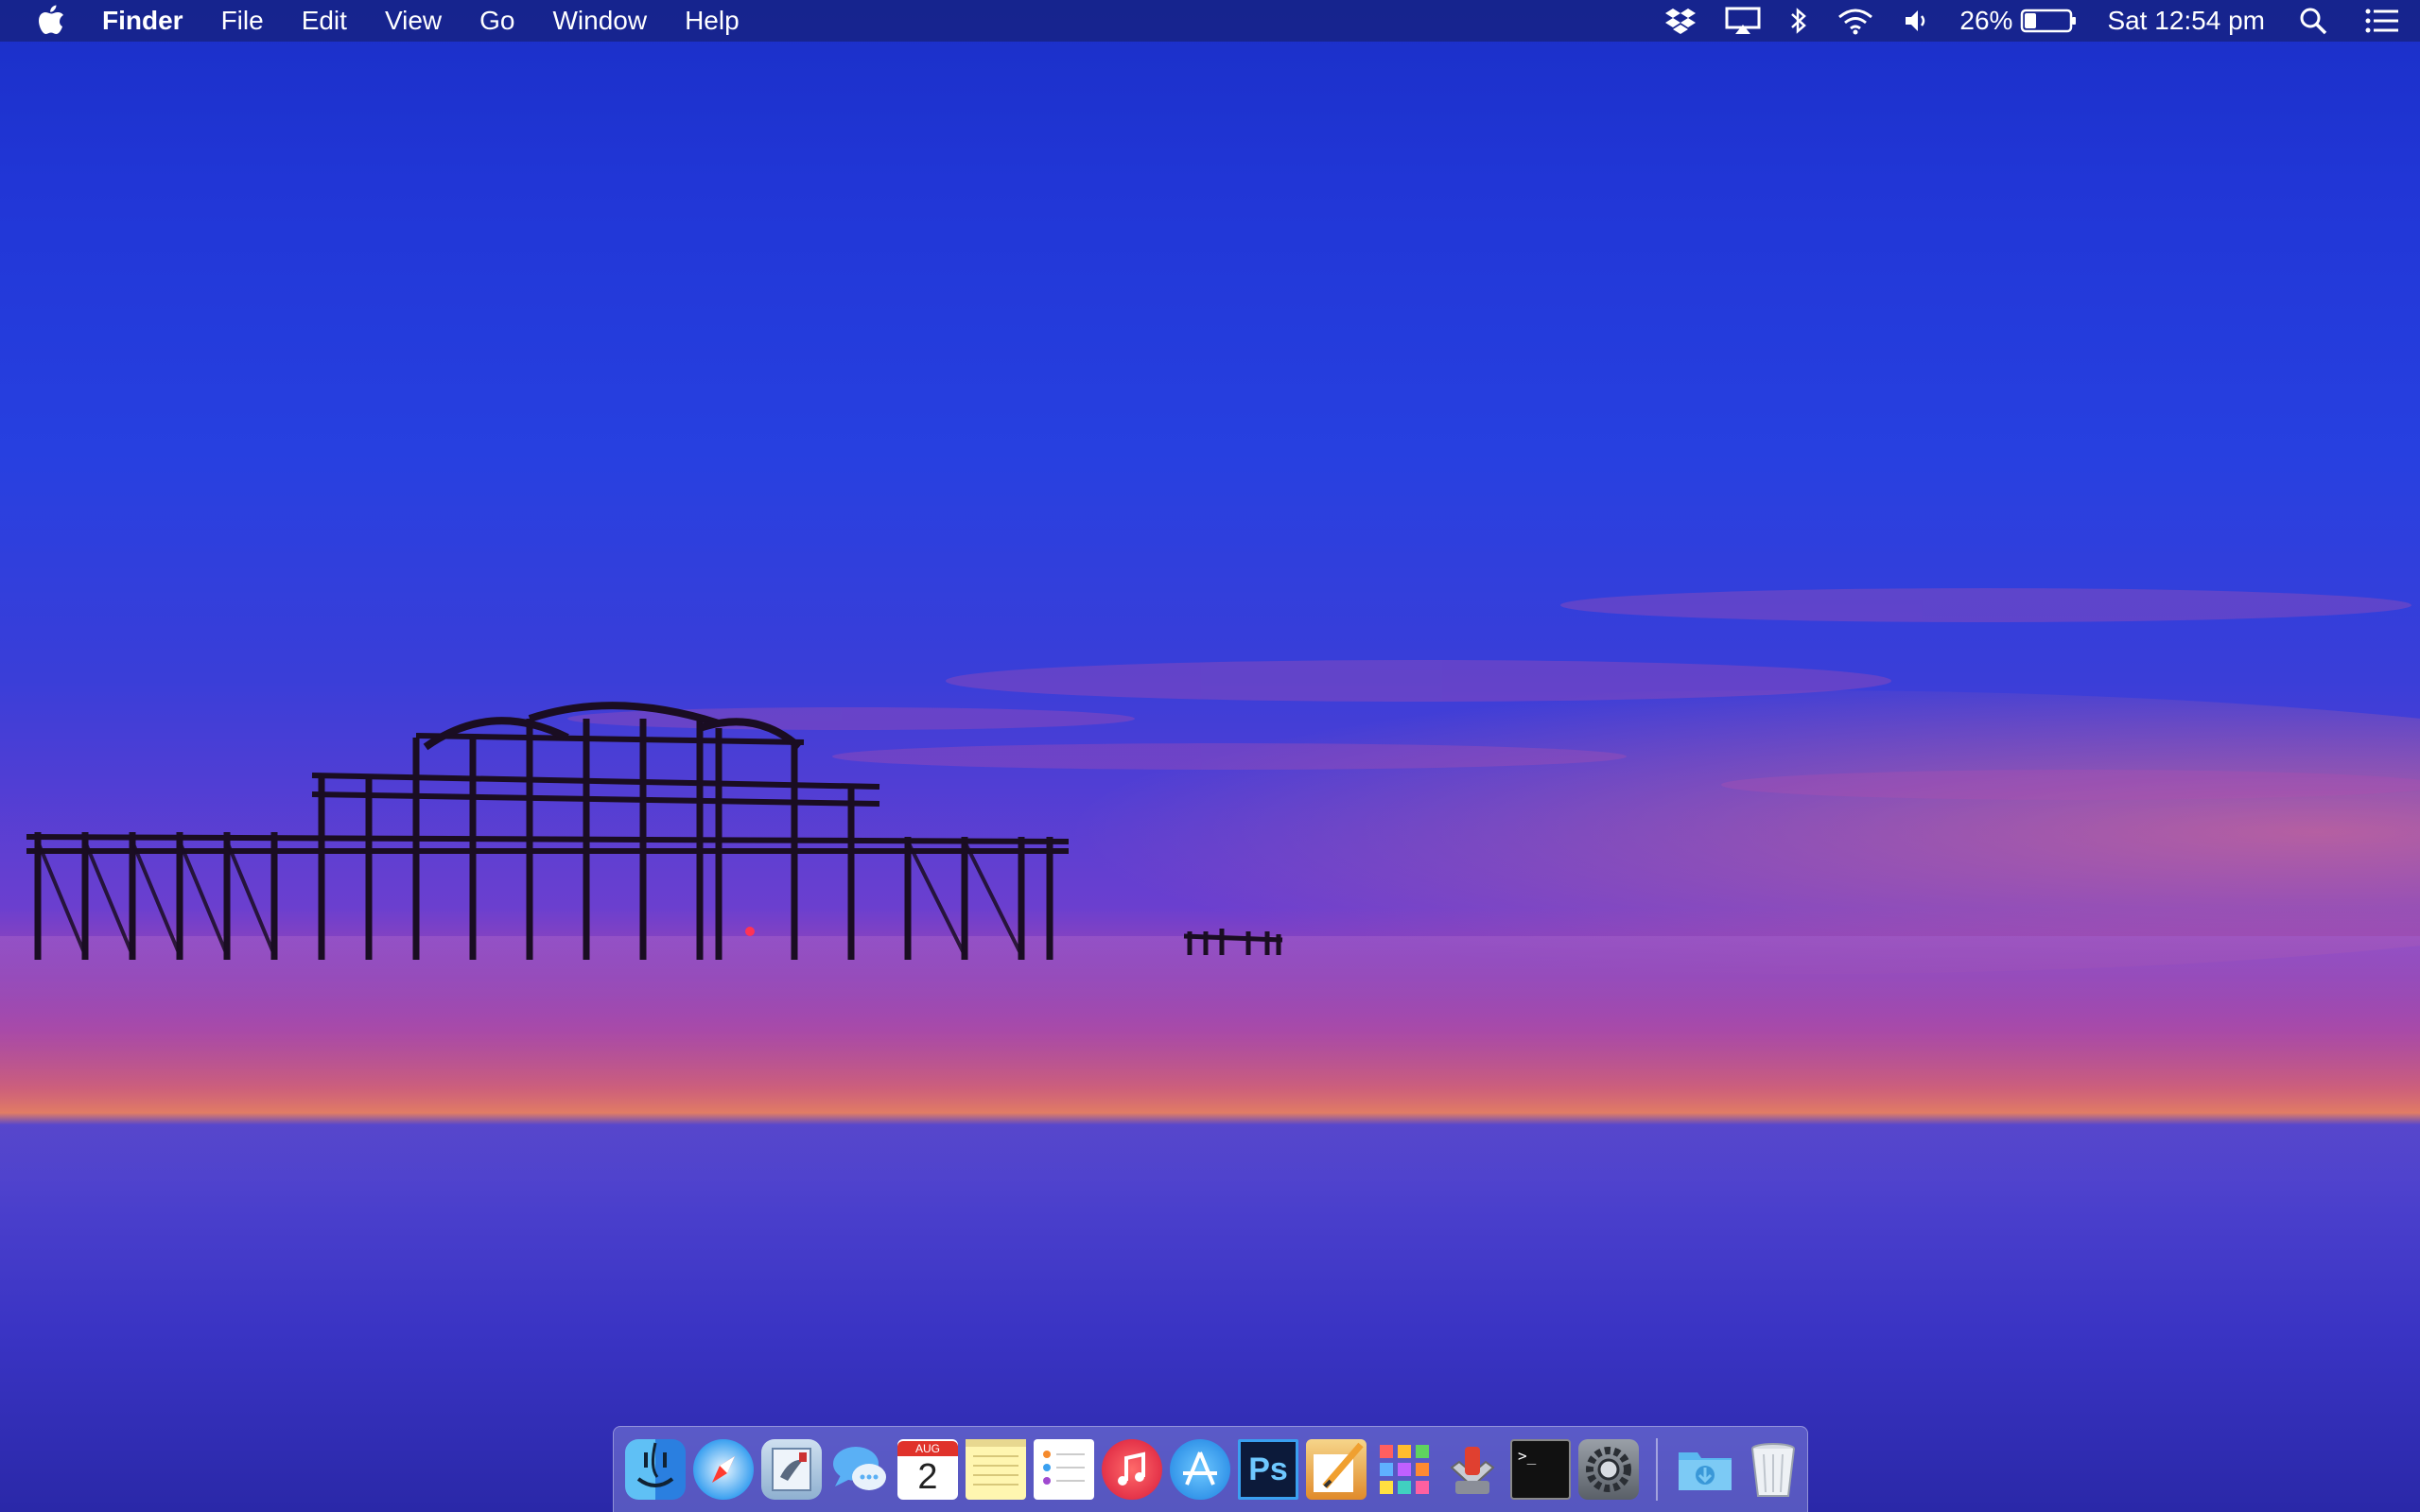  What do you see at coordinates (1132, 1470) in the screenshot?
I see `itunes-icon` at bounding box center [1132, 1470].